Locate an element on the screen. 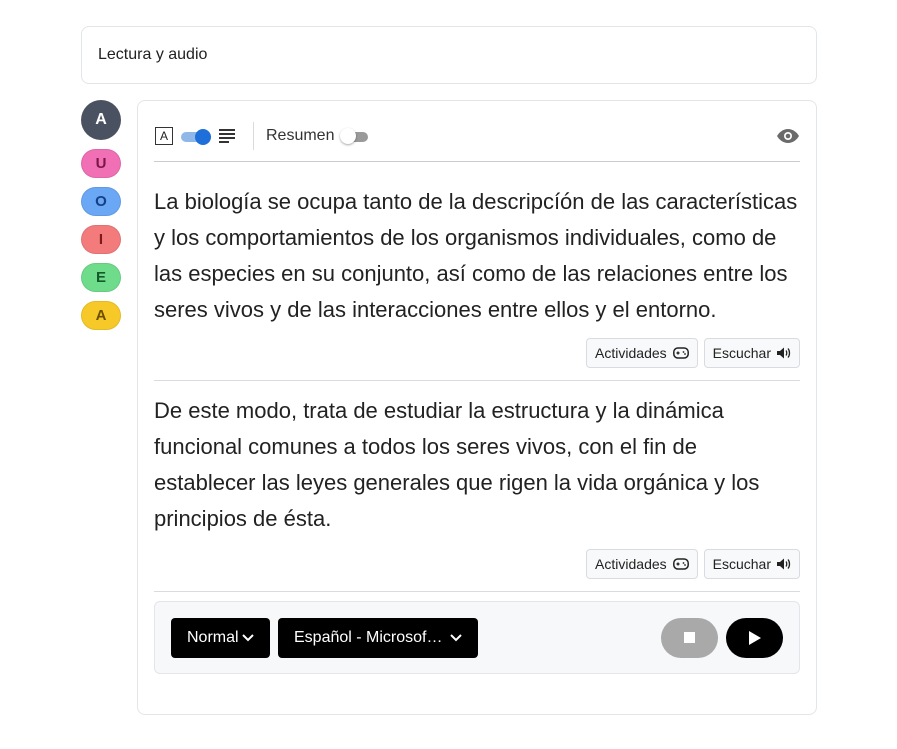  audio-player: Normal Español - Microsoft Helena is located at coordinates (477, 637).